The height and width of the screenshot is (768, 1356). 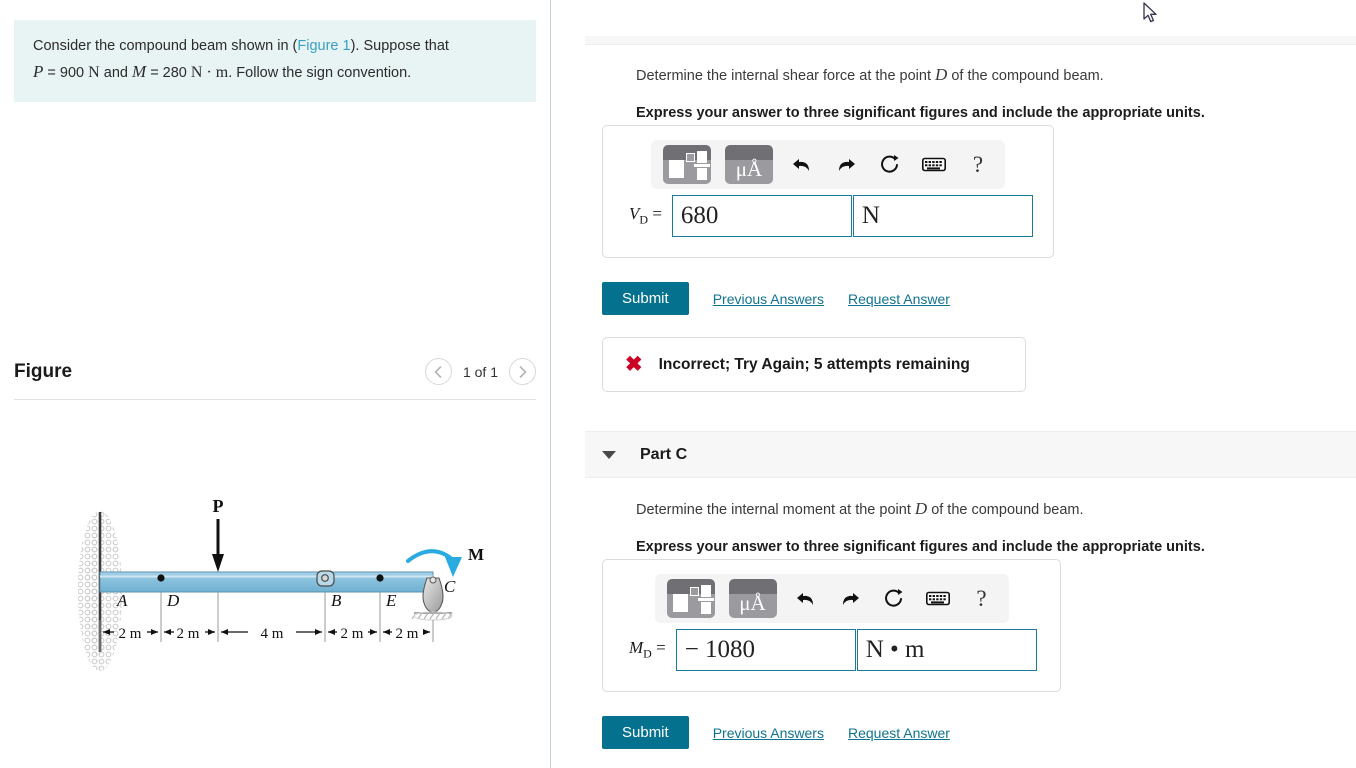 I want to click on part-c-request-answer-link: Request Answer, so click(x=899, y=733).